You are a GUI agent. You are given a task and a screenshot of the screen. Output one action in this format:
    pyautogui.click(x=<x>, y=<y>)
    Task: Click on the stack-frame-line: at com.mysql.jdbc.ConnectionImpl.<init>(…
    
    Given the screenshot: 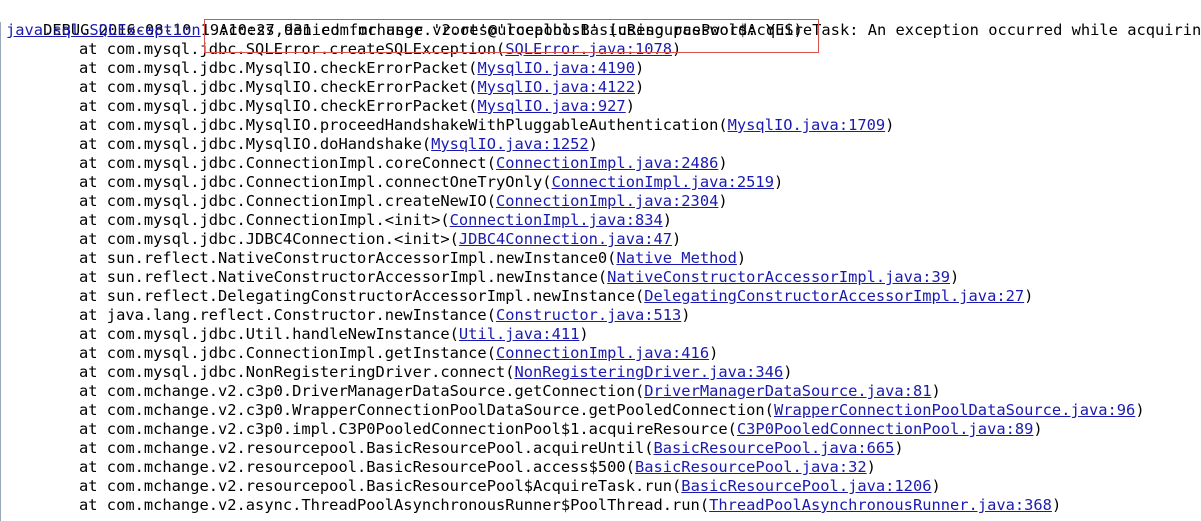 What is the action you would take?
    pyautogui.click(x=339, y=220)
    